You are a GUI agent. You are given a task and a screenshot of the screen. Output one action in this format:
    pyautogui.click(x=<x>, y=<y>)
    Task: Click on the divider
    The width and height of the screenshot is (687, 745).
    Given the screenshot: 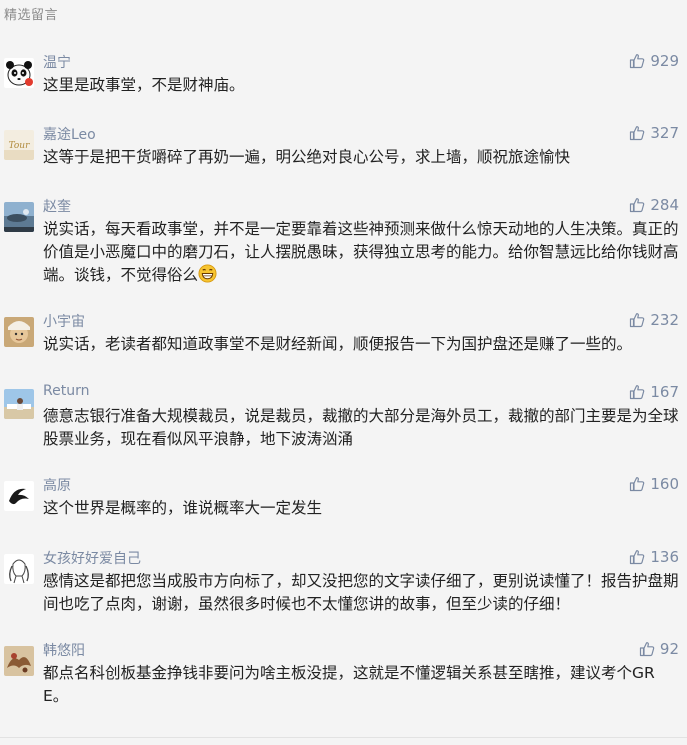 What is the action you would take?
    pyautogui.click(x=343, y=737)
    